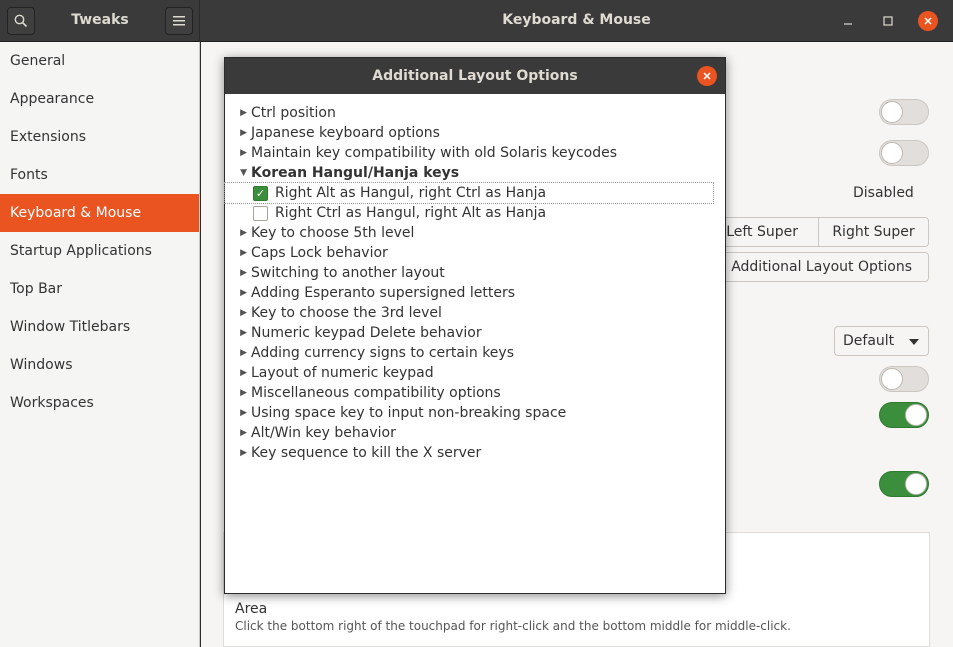  What do you see at coordinates (475, 353) in the screenshot?
I see `tree-row-currency-signs: ▶ Adding currency signs to certain keys` at bounding box center [475, 353].